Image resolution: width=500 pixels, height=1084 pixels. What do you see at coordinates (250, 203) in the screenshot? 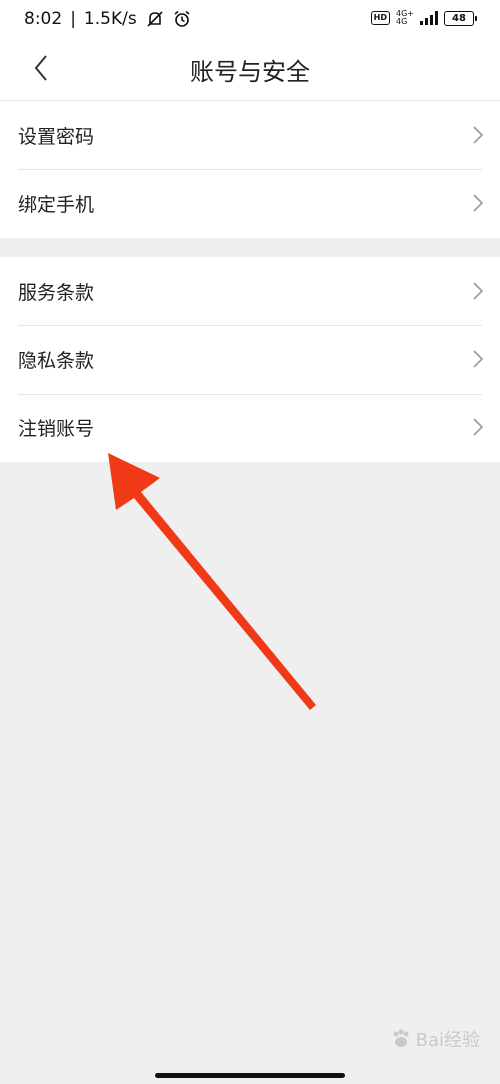
I see `bind-phone-item: 绑定手机` at bounding box center [250, 203].